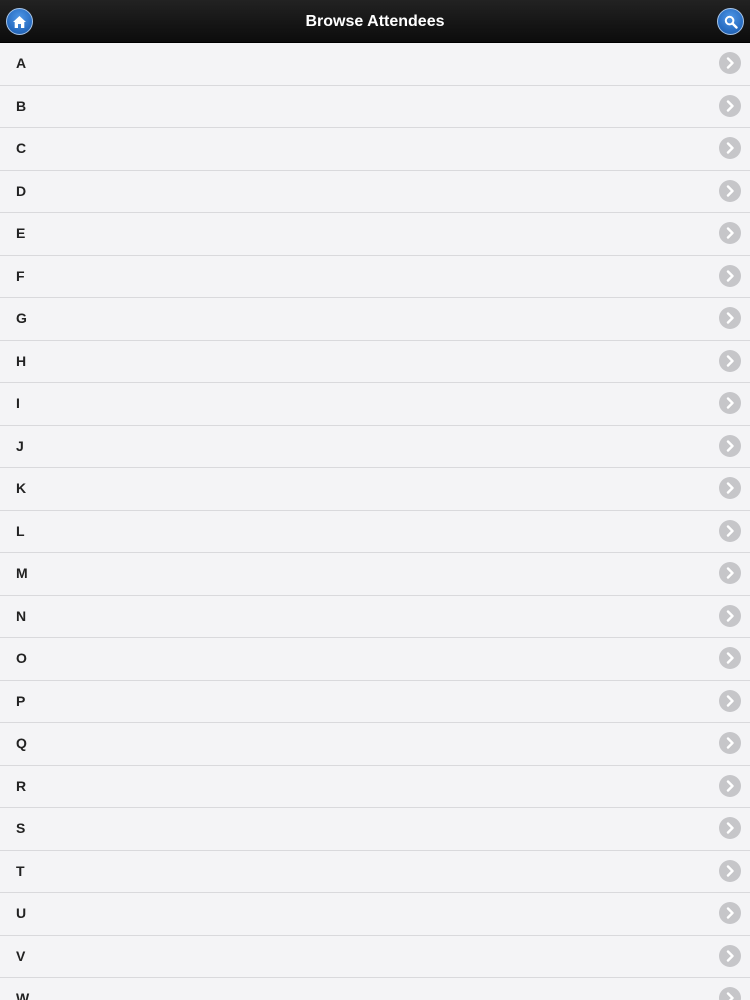  What do you see at coordinates (375, 234) in the screenshot?
I see `list-item: E` at bounding box center [375, 234].